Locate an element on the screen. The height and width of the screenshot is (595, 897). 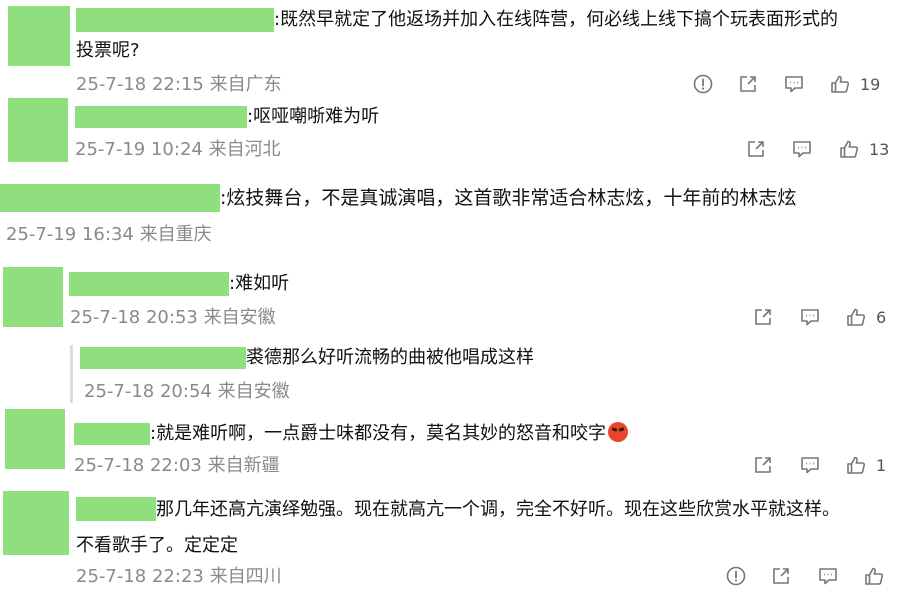
reply-meta: 25-7-18 20:54 来自安徽 is located at coordinates (187, 391).